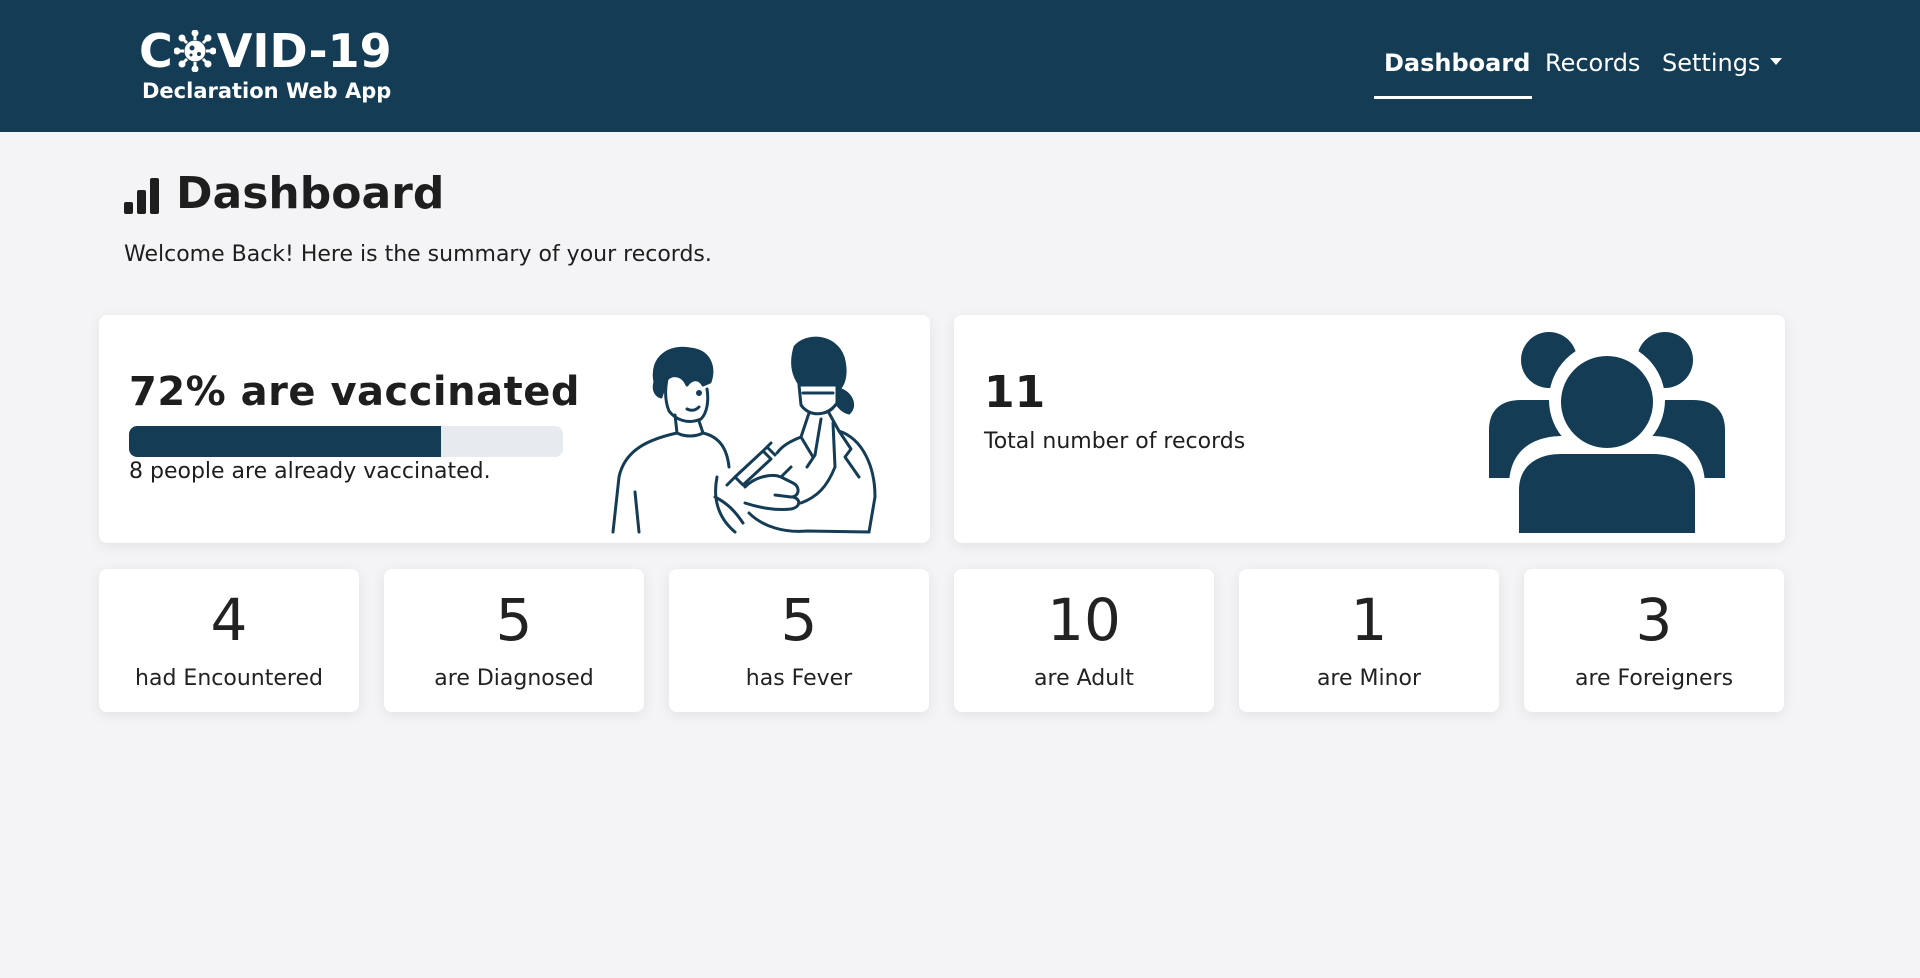 The image size is (1920, 978). Describe the element at coordinates (799, 678) in the screenshot. I see `stat-label: has Fever` at that location.